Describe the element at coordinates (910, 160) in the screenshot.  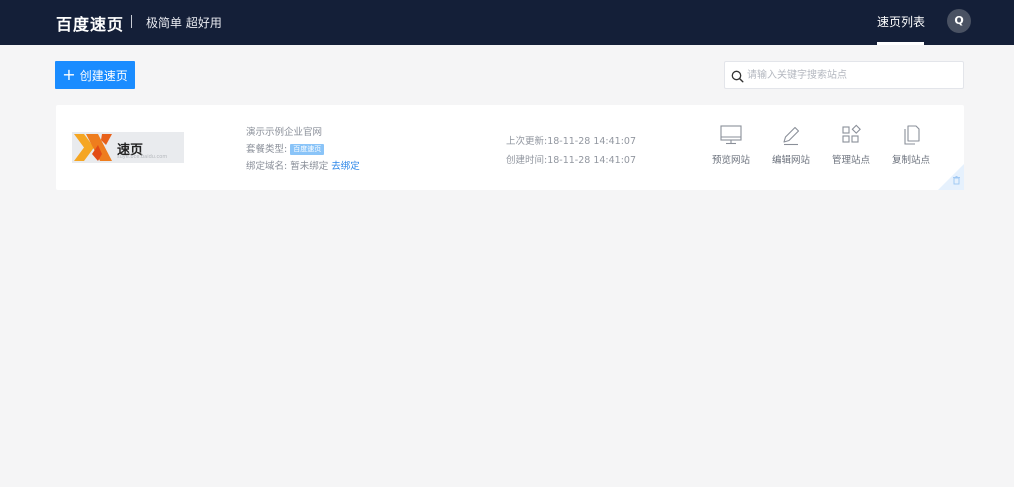
I see `copy-site-label: 复制站点` at that location.